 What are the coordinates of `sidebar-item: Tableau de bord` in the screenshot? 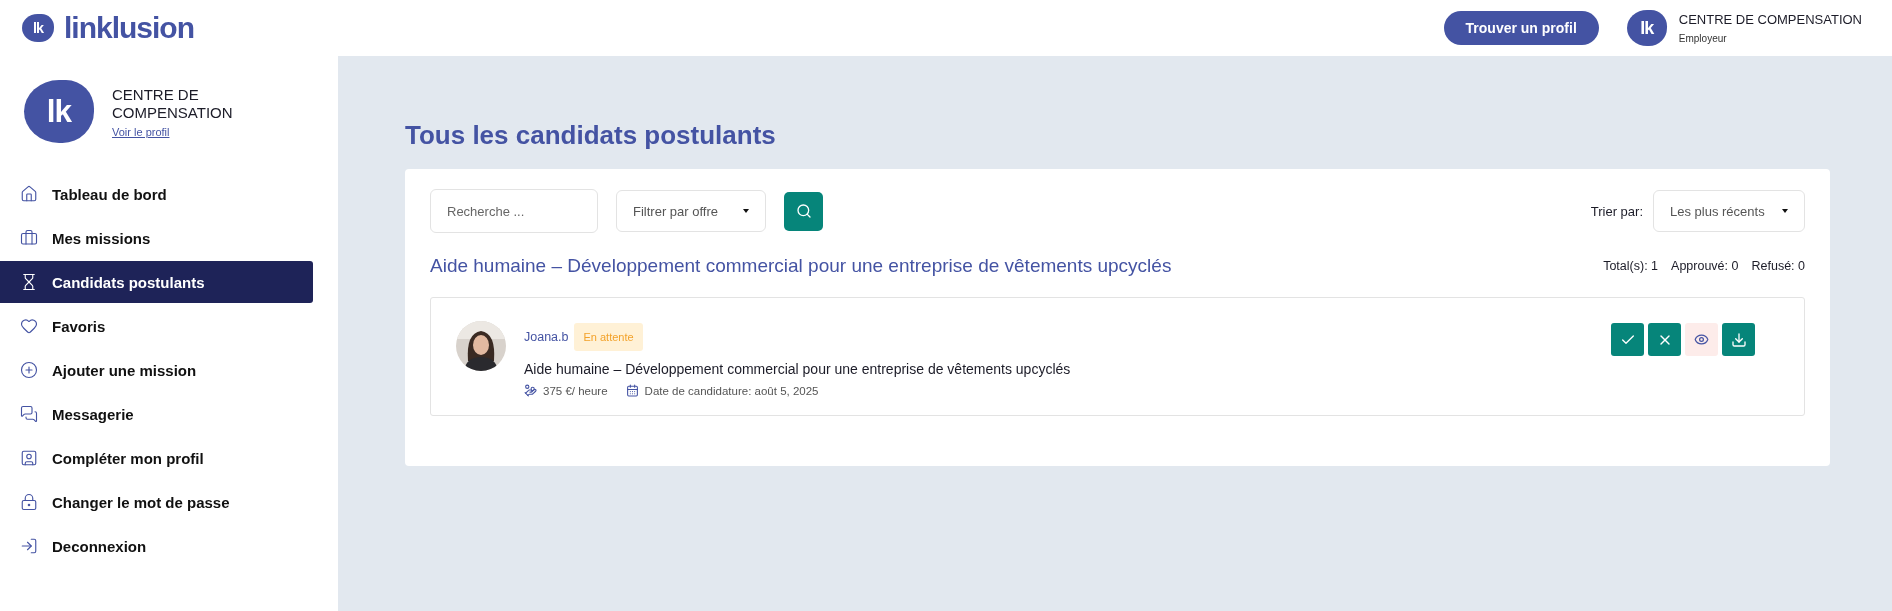 It's located at (156, 194).